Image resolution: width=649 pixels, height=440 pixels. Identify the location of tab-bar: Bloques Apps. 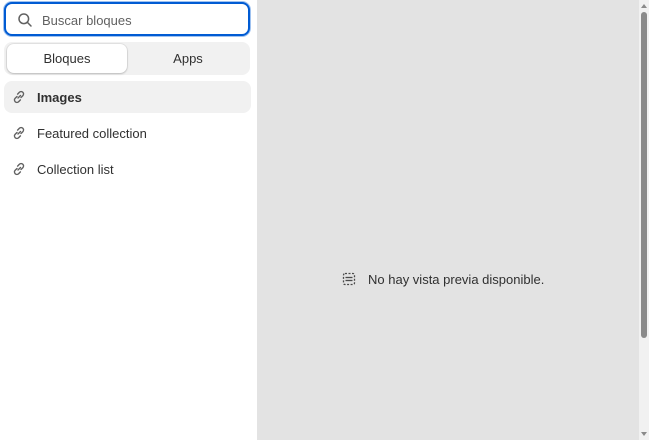
(127, 58).